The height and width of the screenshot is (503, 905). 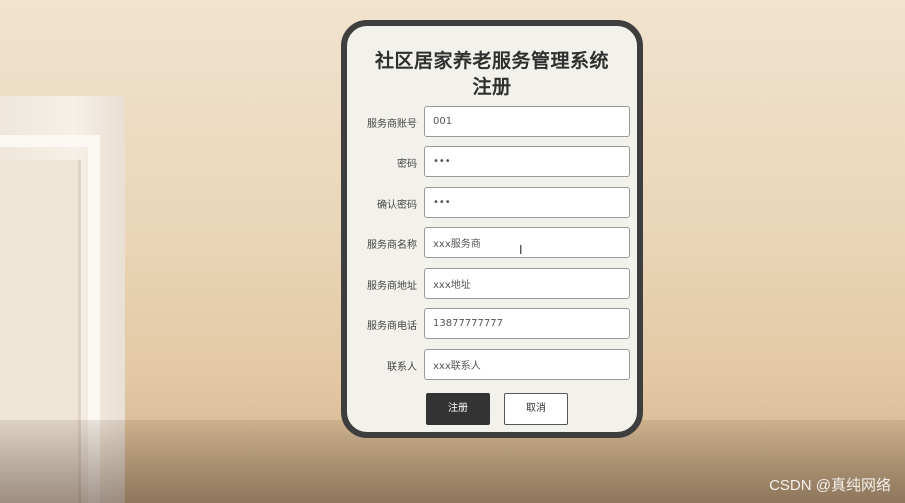 What do you see at coordinates (521, 250) in the screenshot?
I see `text-cursor-icon: I` at bounding box center [521, 250].